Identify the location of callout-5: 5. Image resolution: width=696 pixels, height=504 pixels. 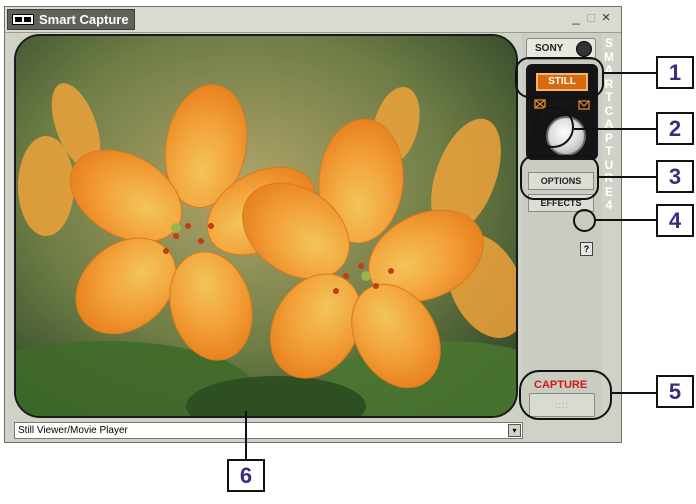
(675, 391).